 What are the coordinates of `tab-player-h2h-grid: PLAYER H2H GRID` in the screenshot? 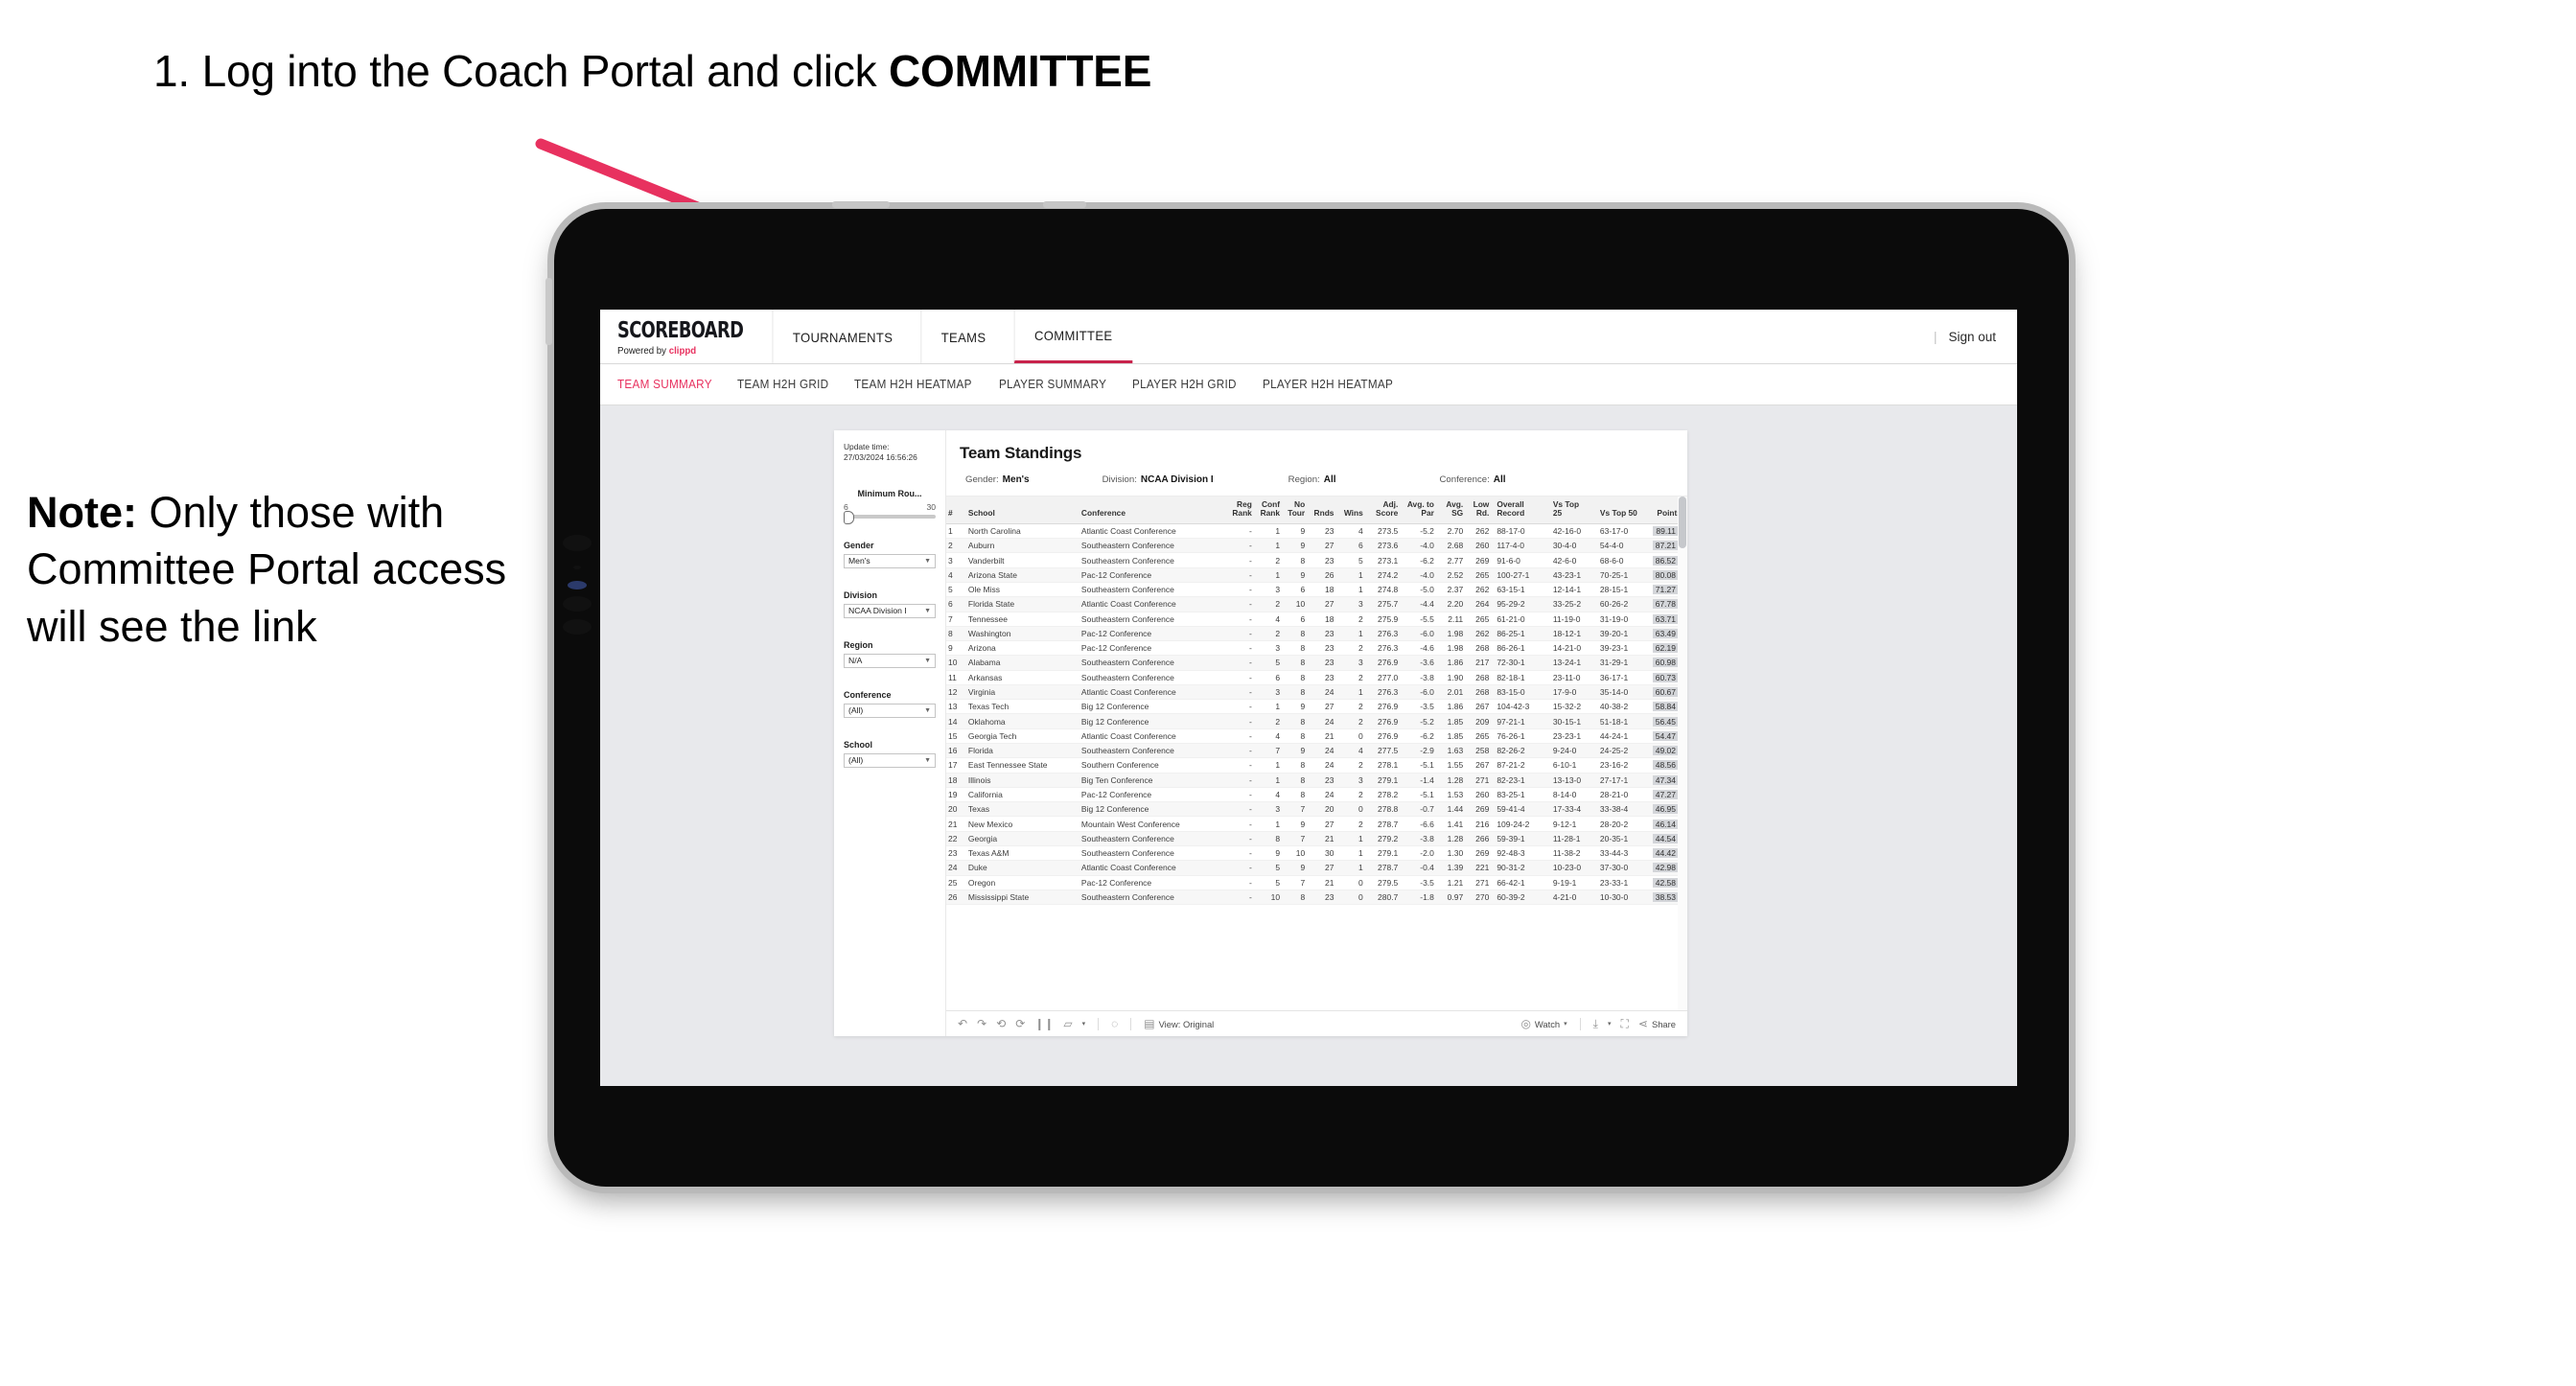 It's located at (1193, 385).